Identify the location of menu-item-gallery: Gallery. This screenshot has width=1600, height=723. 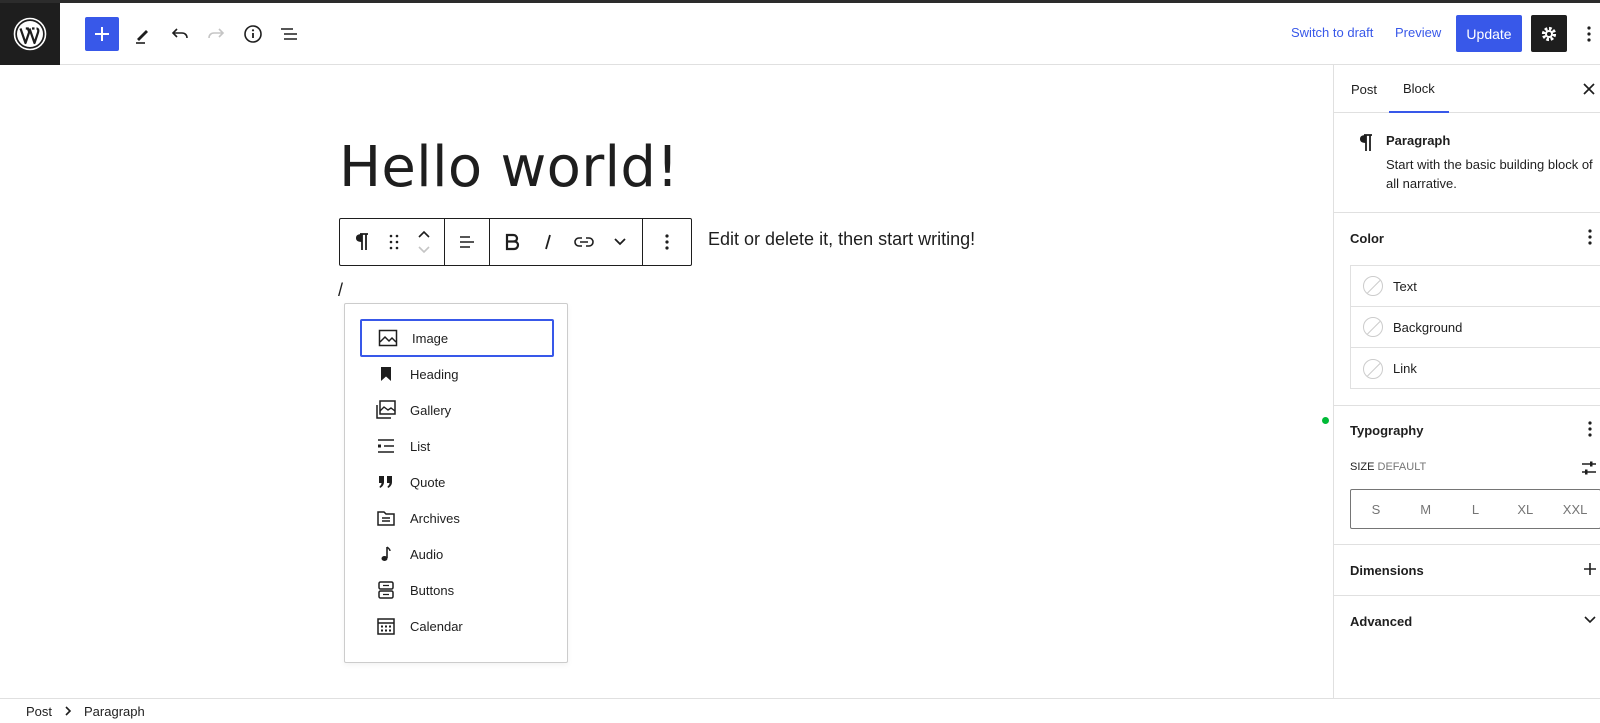
(457, 410).